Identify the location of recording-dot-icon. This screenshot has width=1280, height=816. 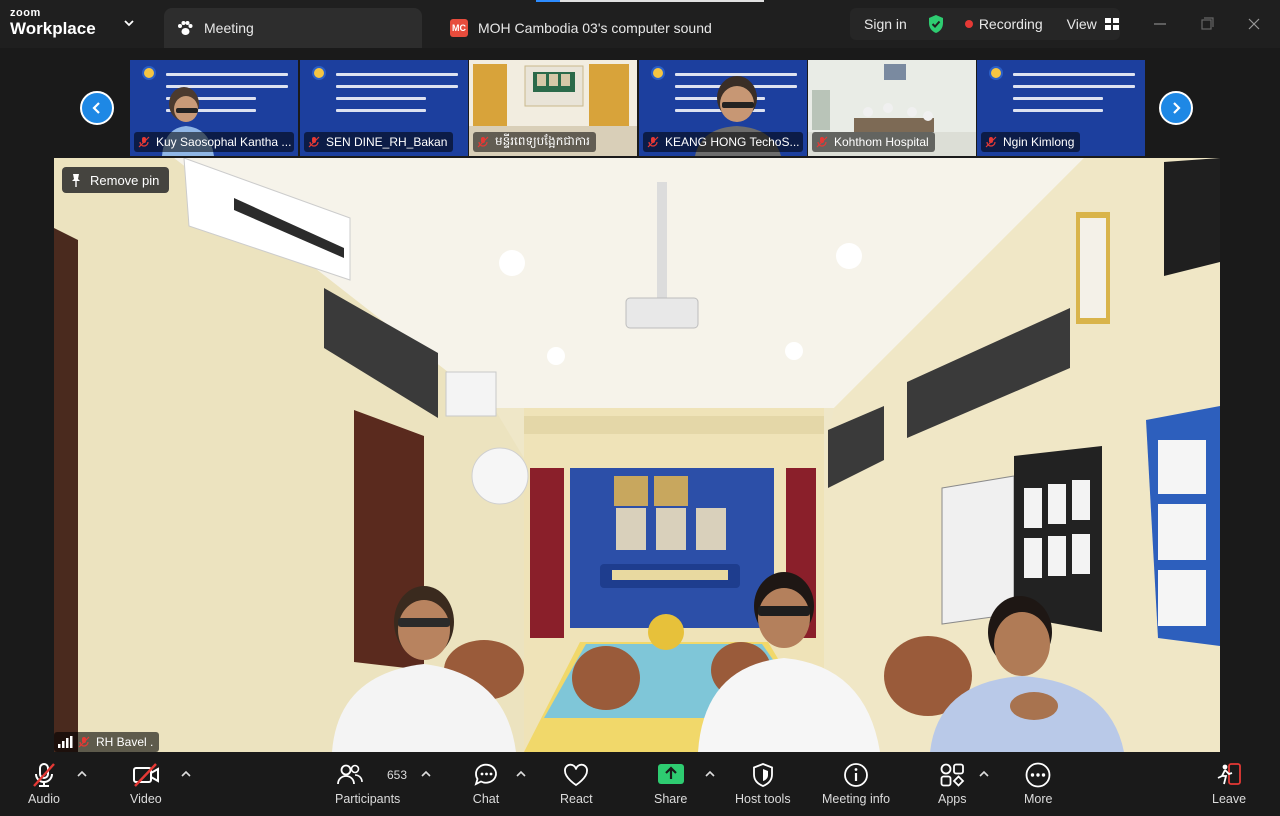
(968, 24).